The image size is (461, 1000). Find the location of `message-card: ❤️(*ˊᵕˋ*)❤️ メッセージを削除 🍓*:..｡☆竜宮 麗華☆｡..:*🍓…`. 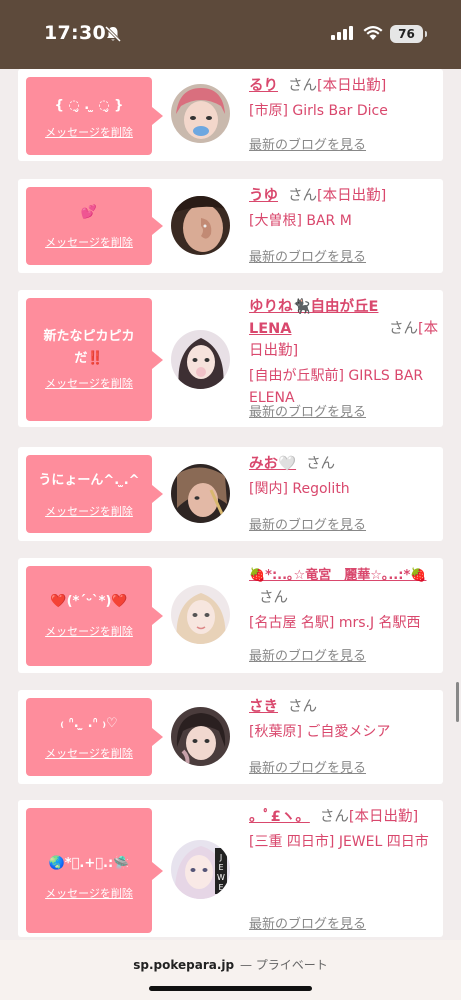

message-card: ❤️(*ˊᵕˋ*)❤️ メッセージを削除 🍓*:..｡☆竜宮 麗華☆｡..:*🍓… is located at coordinates (230, 615).